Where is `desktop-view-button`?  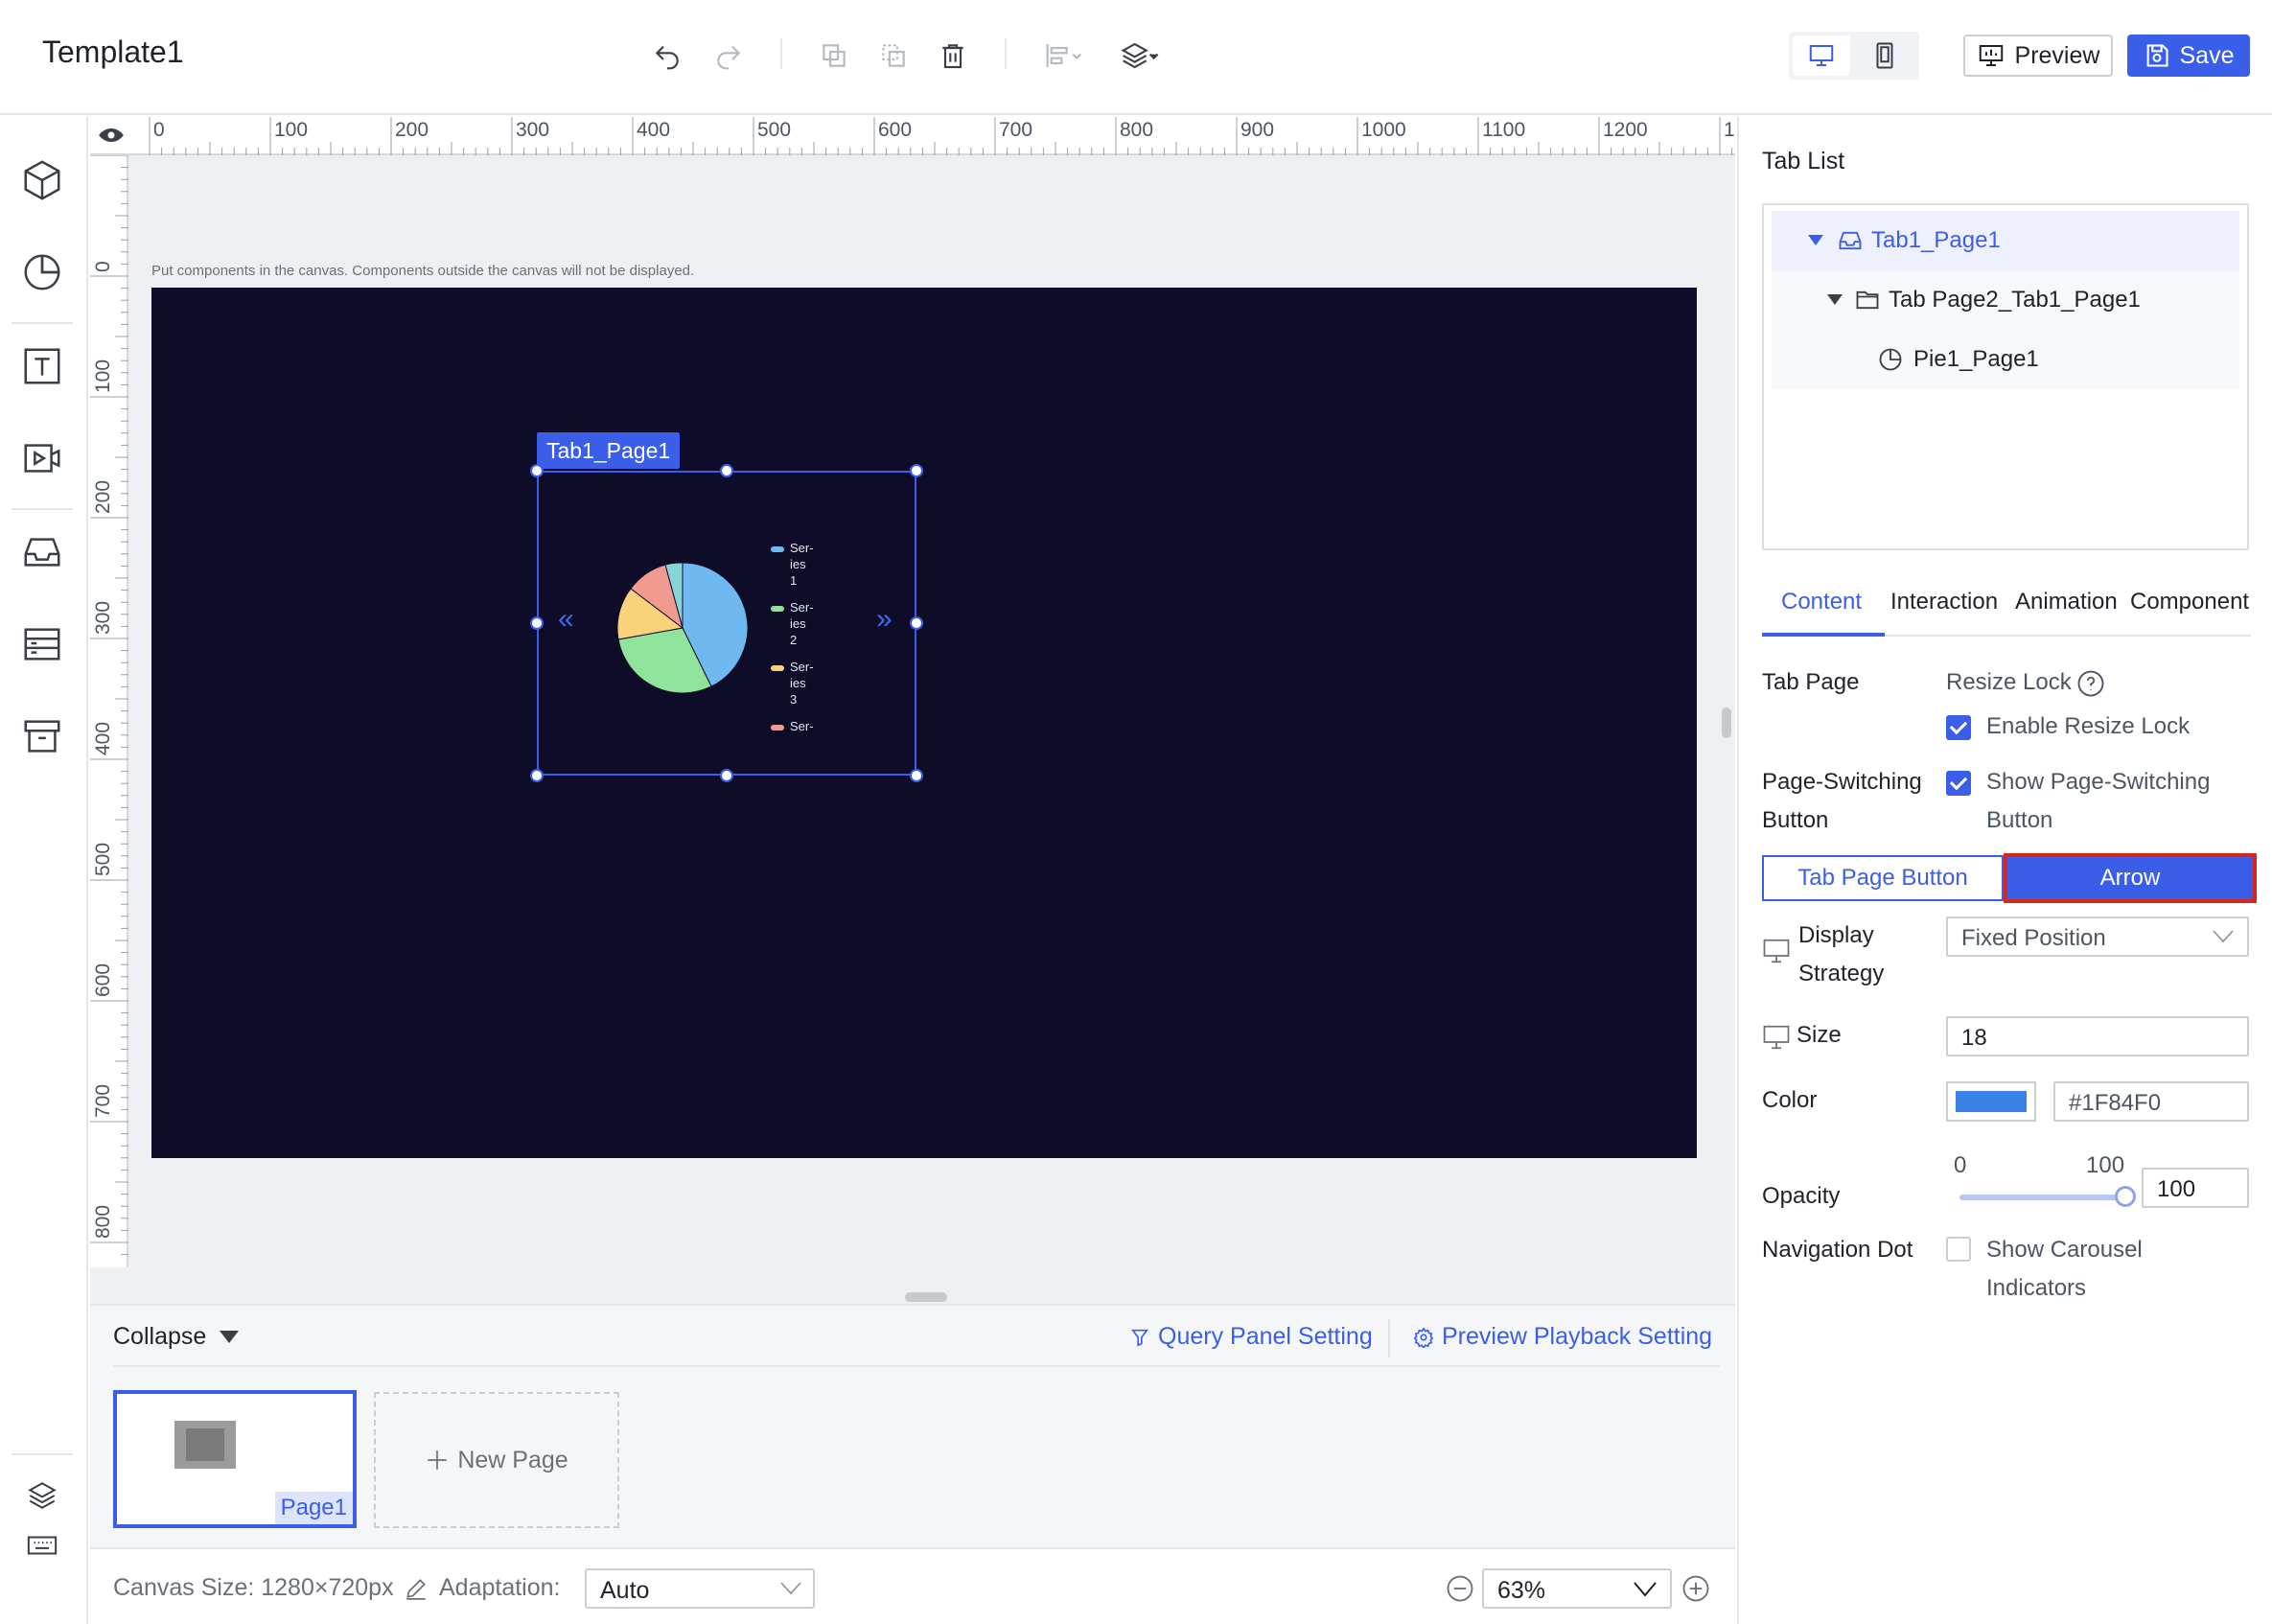
desktop-view-button is located at coordinates (1822, 56).